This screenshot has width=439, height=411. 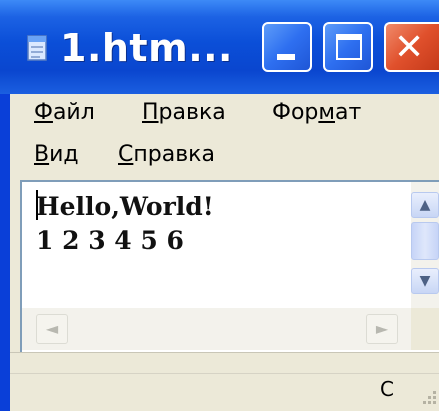 What do you see at coordinates (316, 112) in the screenshot?
I see `menu-format: Формат` at bounding box center [316, 112].